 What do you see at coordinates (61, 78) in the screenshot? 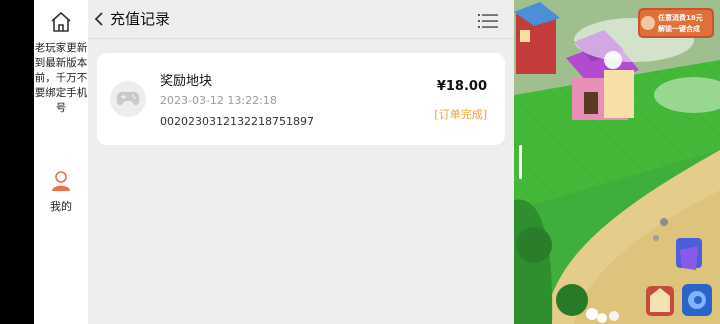
I see `update-notice: 老玩家更新到最新版本前，千万不要绑定手机号` at bounding box center [61, 78].